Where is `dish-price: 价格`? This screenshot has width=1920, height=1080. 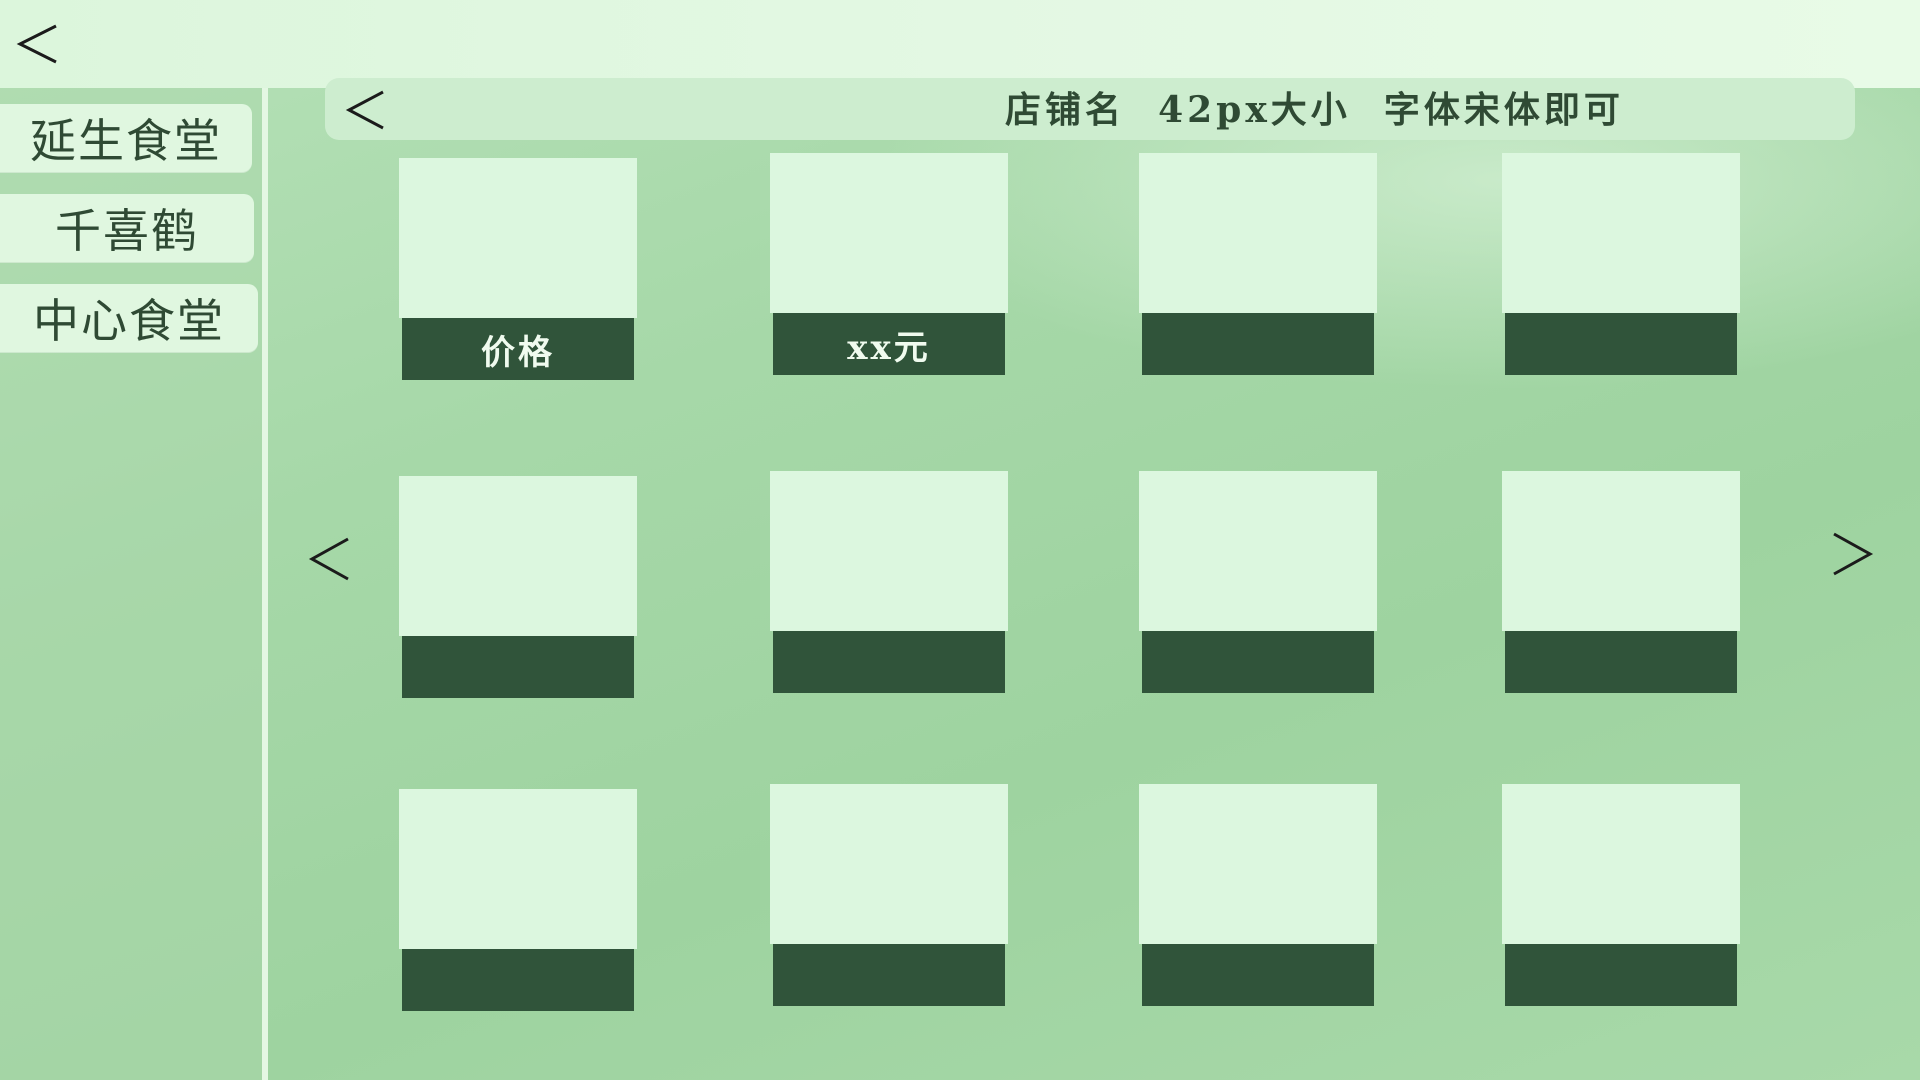
dish-price: 价格 is located at coordinates (518, 349).